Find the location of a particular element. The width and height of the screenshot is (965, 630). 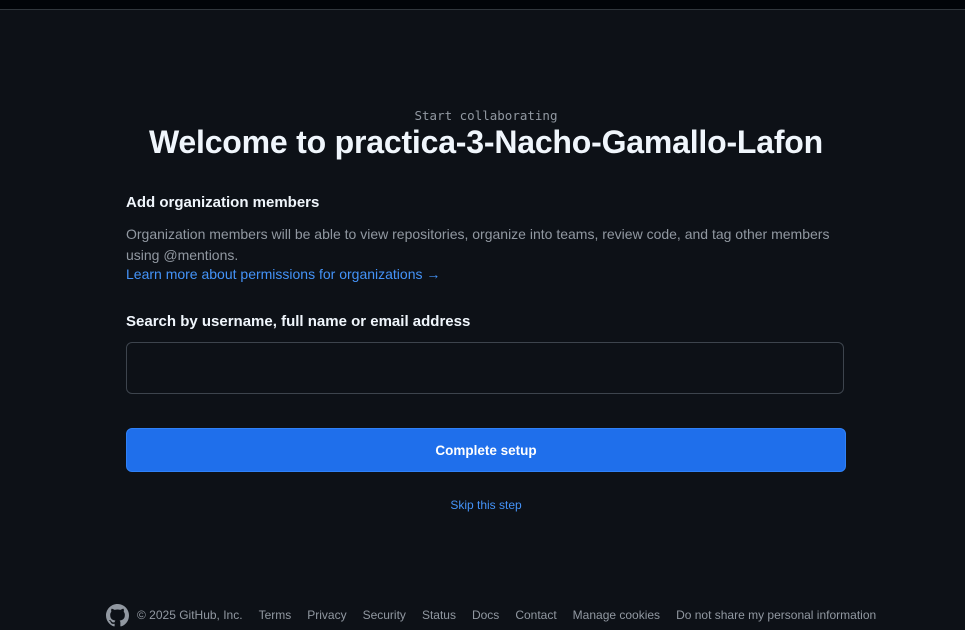

footer-copyright: © 2025 GitHub, Inc. is located at coordinates (190, 615).